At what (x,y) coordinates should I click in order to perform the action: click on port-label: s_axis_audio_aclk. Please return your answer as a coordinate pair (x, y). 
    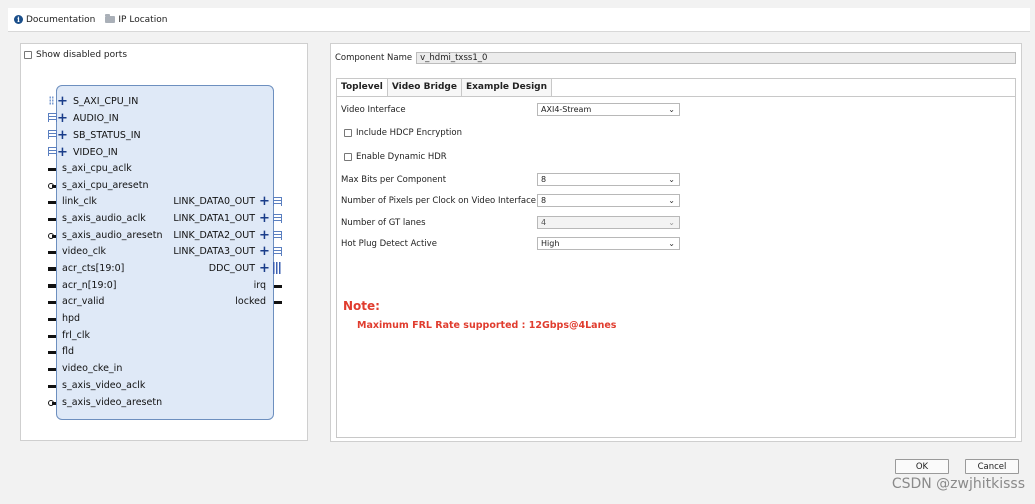
    Looking at the image, I should click on (104, 218).